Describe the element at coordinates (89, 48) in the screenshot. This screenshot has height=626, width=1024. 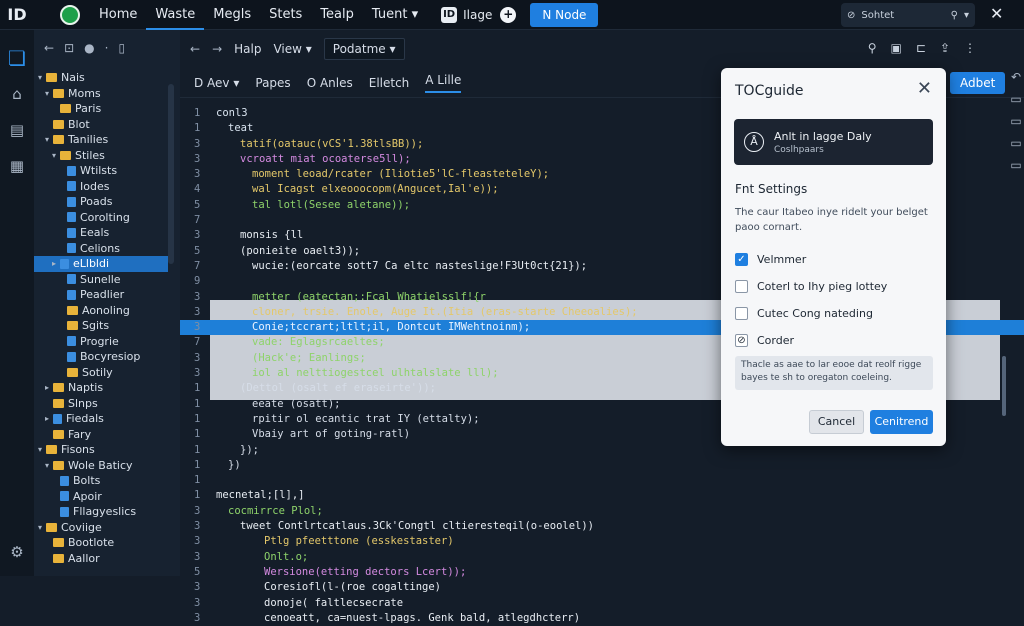
I see `record-icon: ●` at that location.